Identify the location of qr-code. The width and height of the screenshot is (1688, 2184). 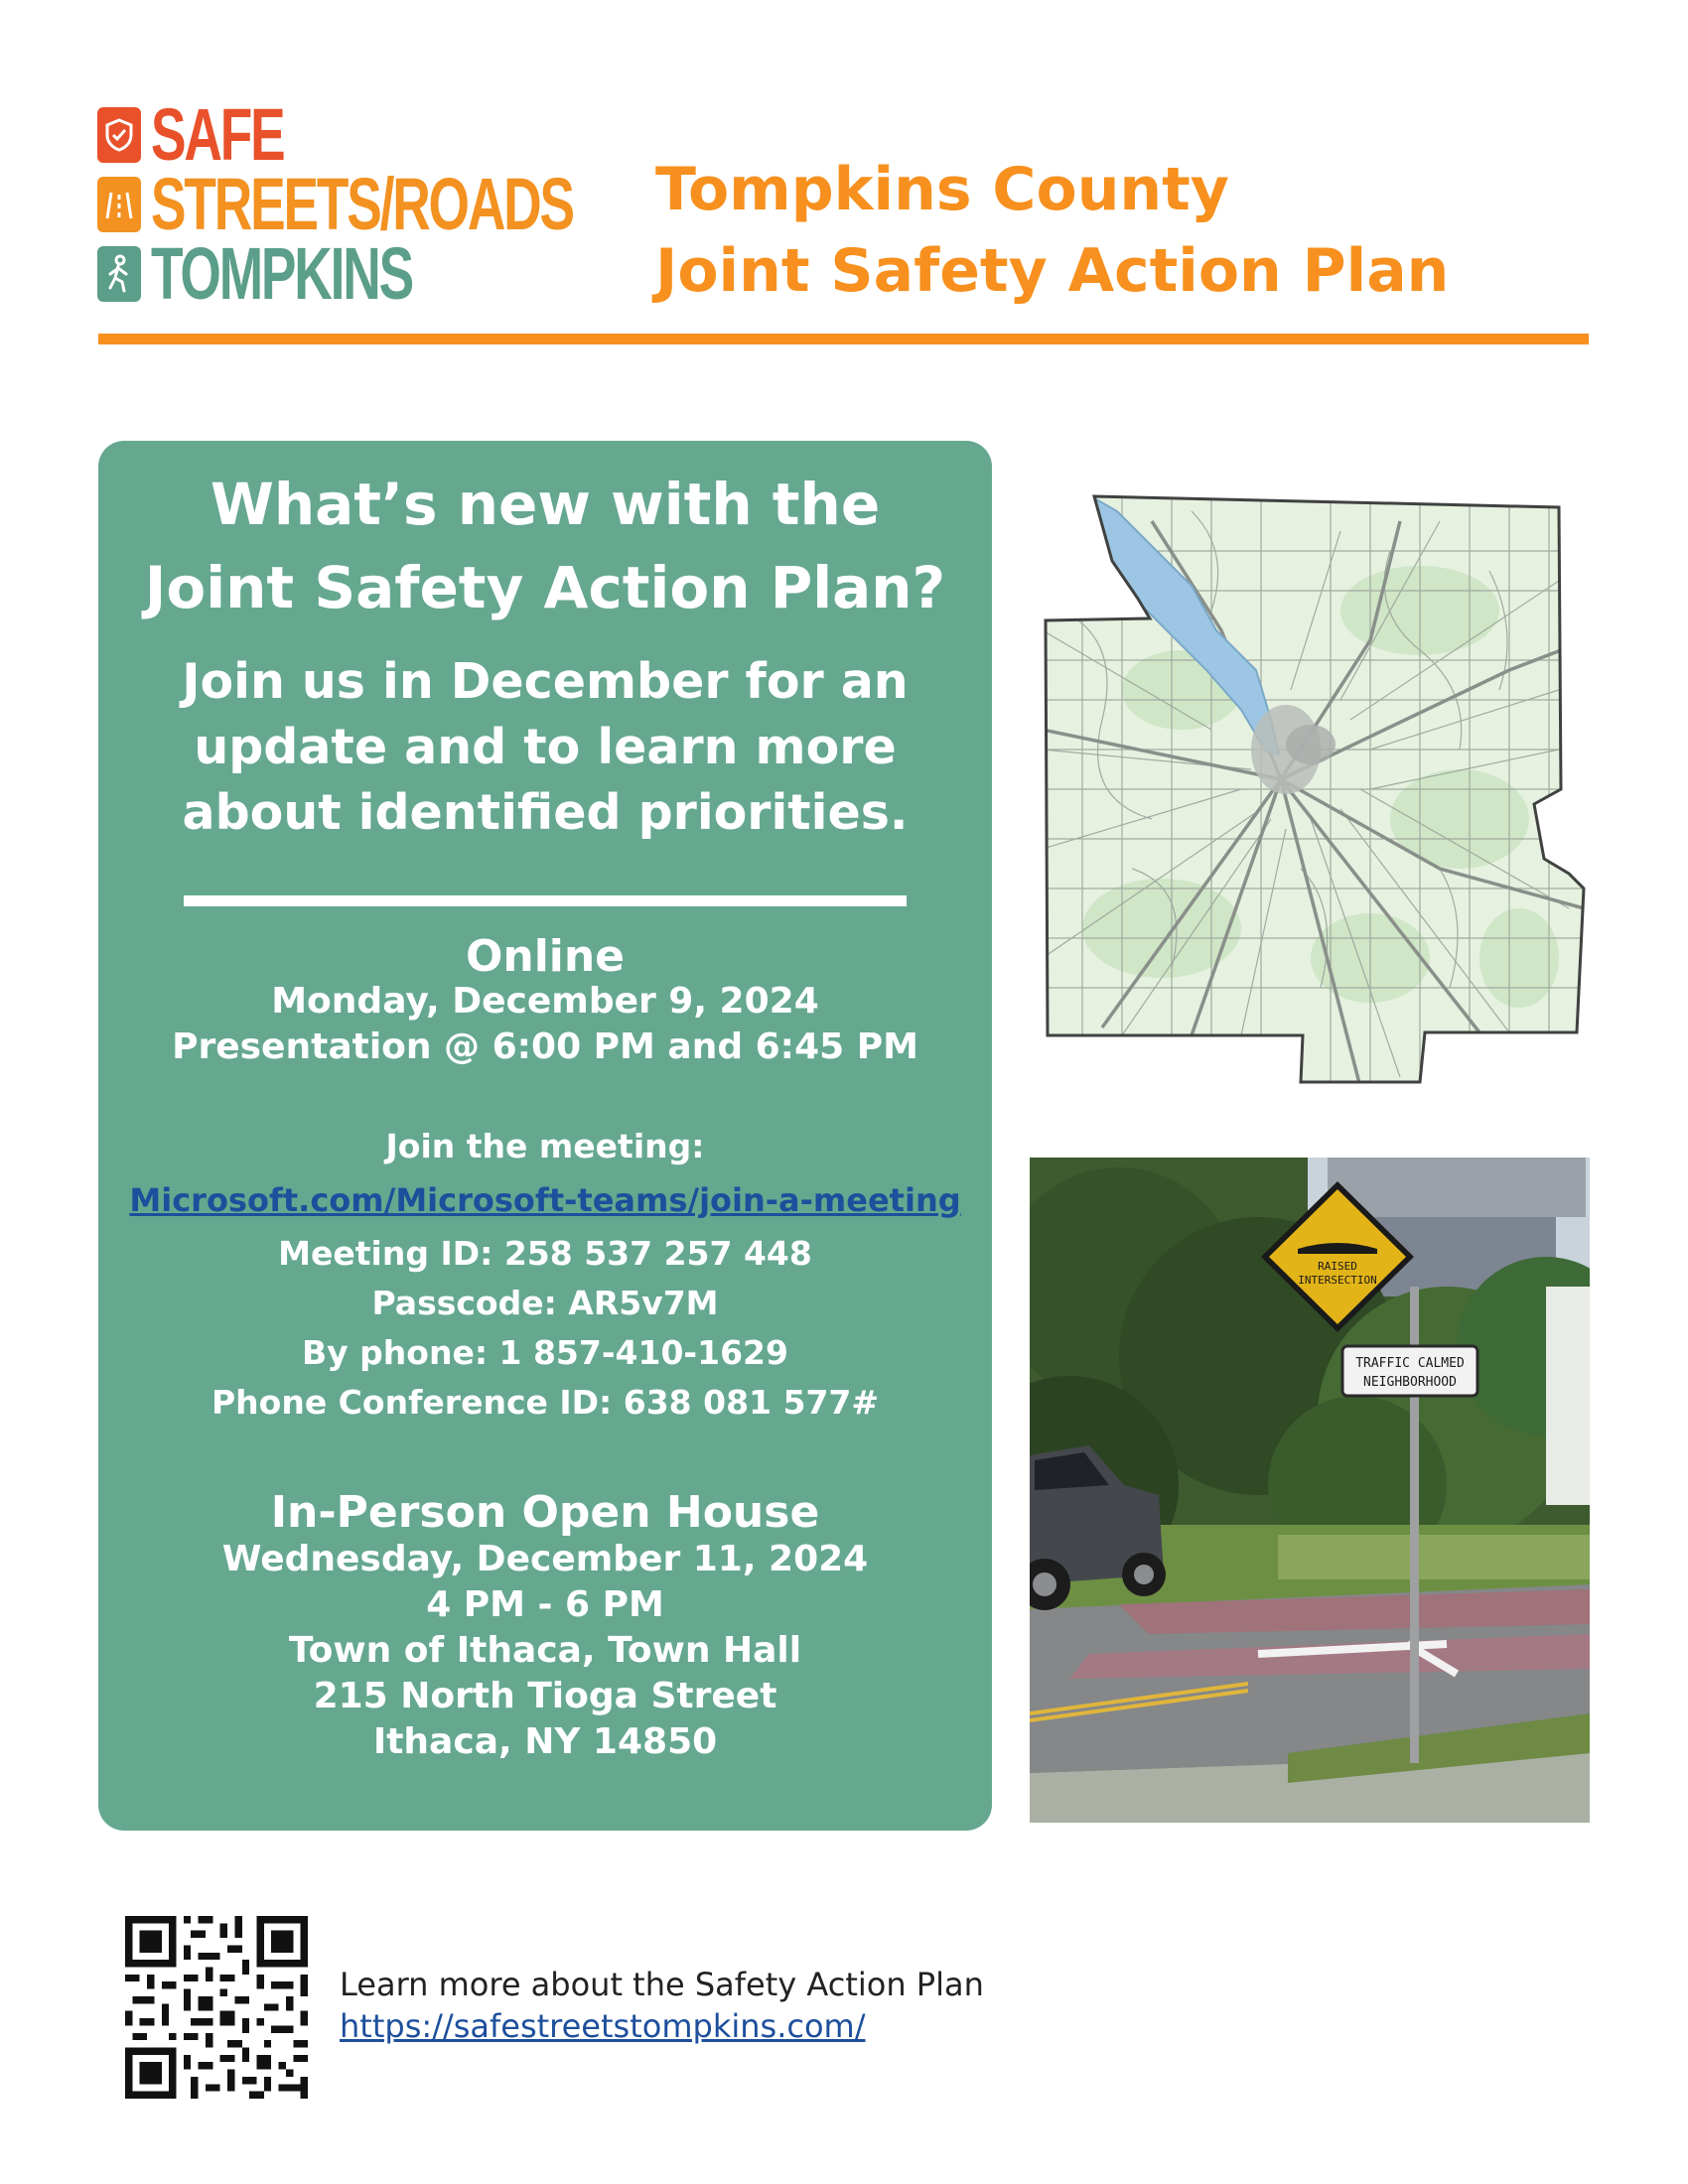
(216, 2007).